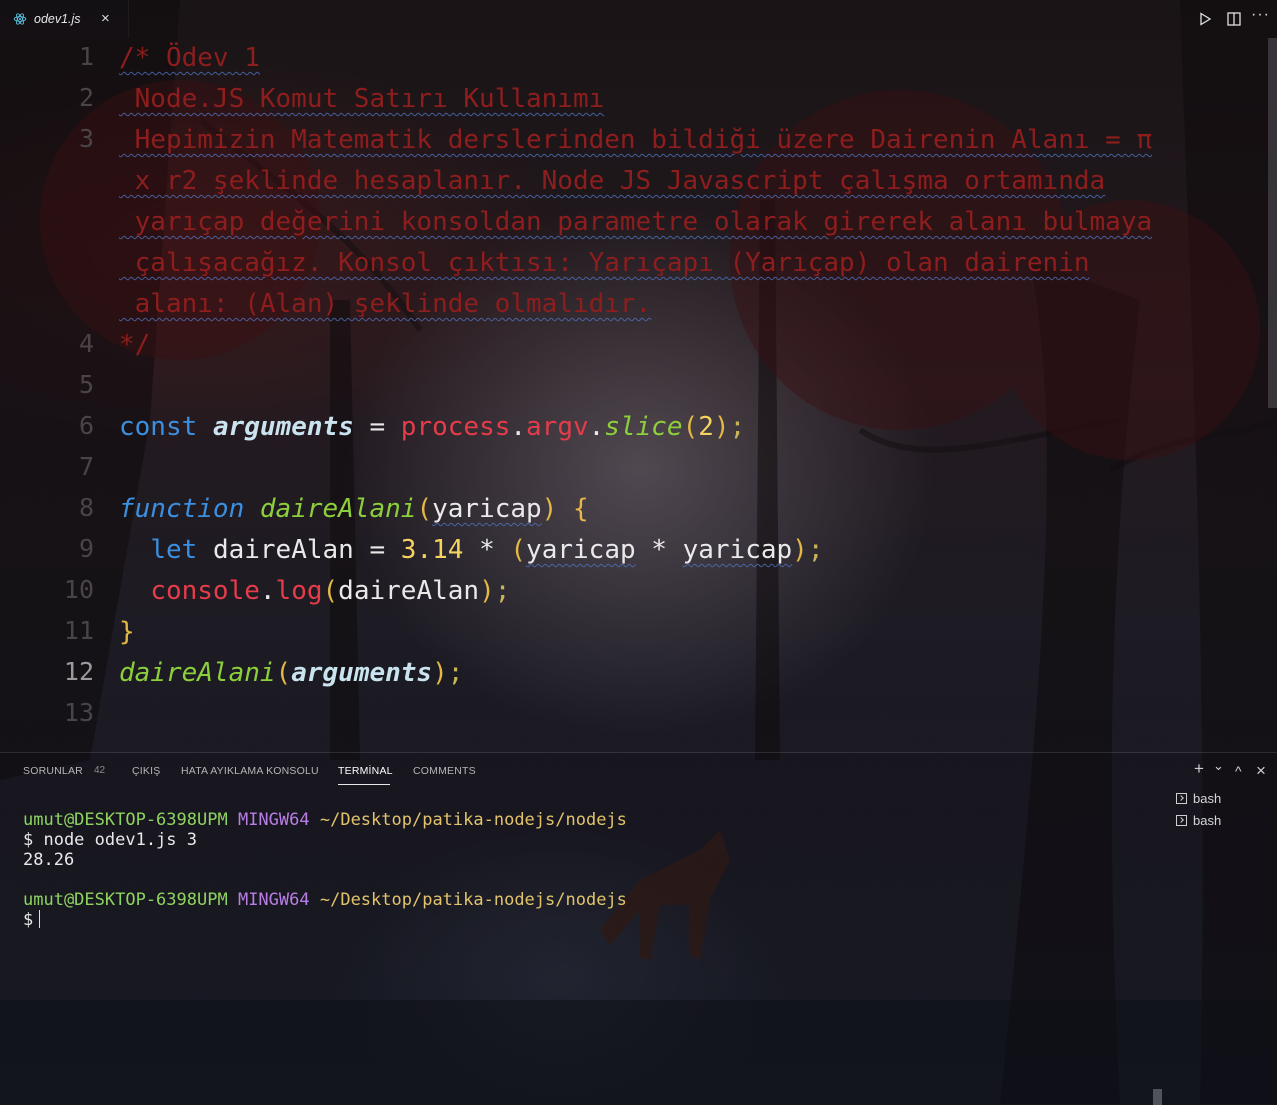 The height and width of the screenshot is (1105, 1277). What do you see at coordinates (78, 671) in the screenshot?
I see `current-line-number: 12` at bounding box center [78, 671].